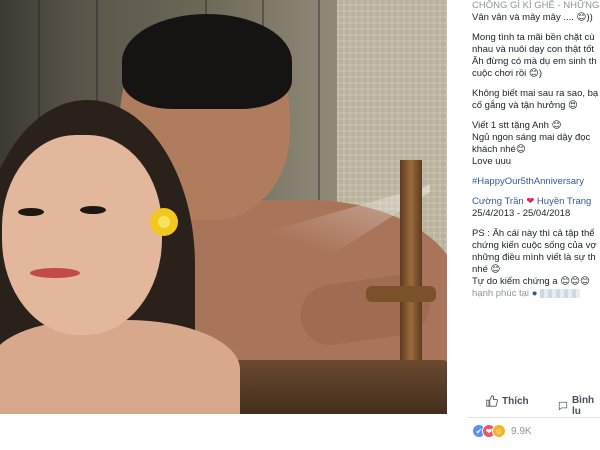 Image resolution: width=600 pixels, height=450 pixels. What do you see at coordinates (564, 201) in the screenshot?
I see `tagged-user-huyen: Huyền Trang` at bounding box center [564, 201].